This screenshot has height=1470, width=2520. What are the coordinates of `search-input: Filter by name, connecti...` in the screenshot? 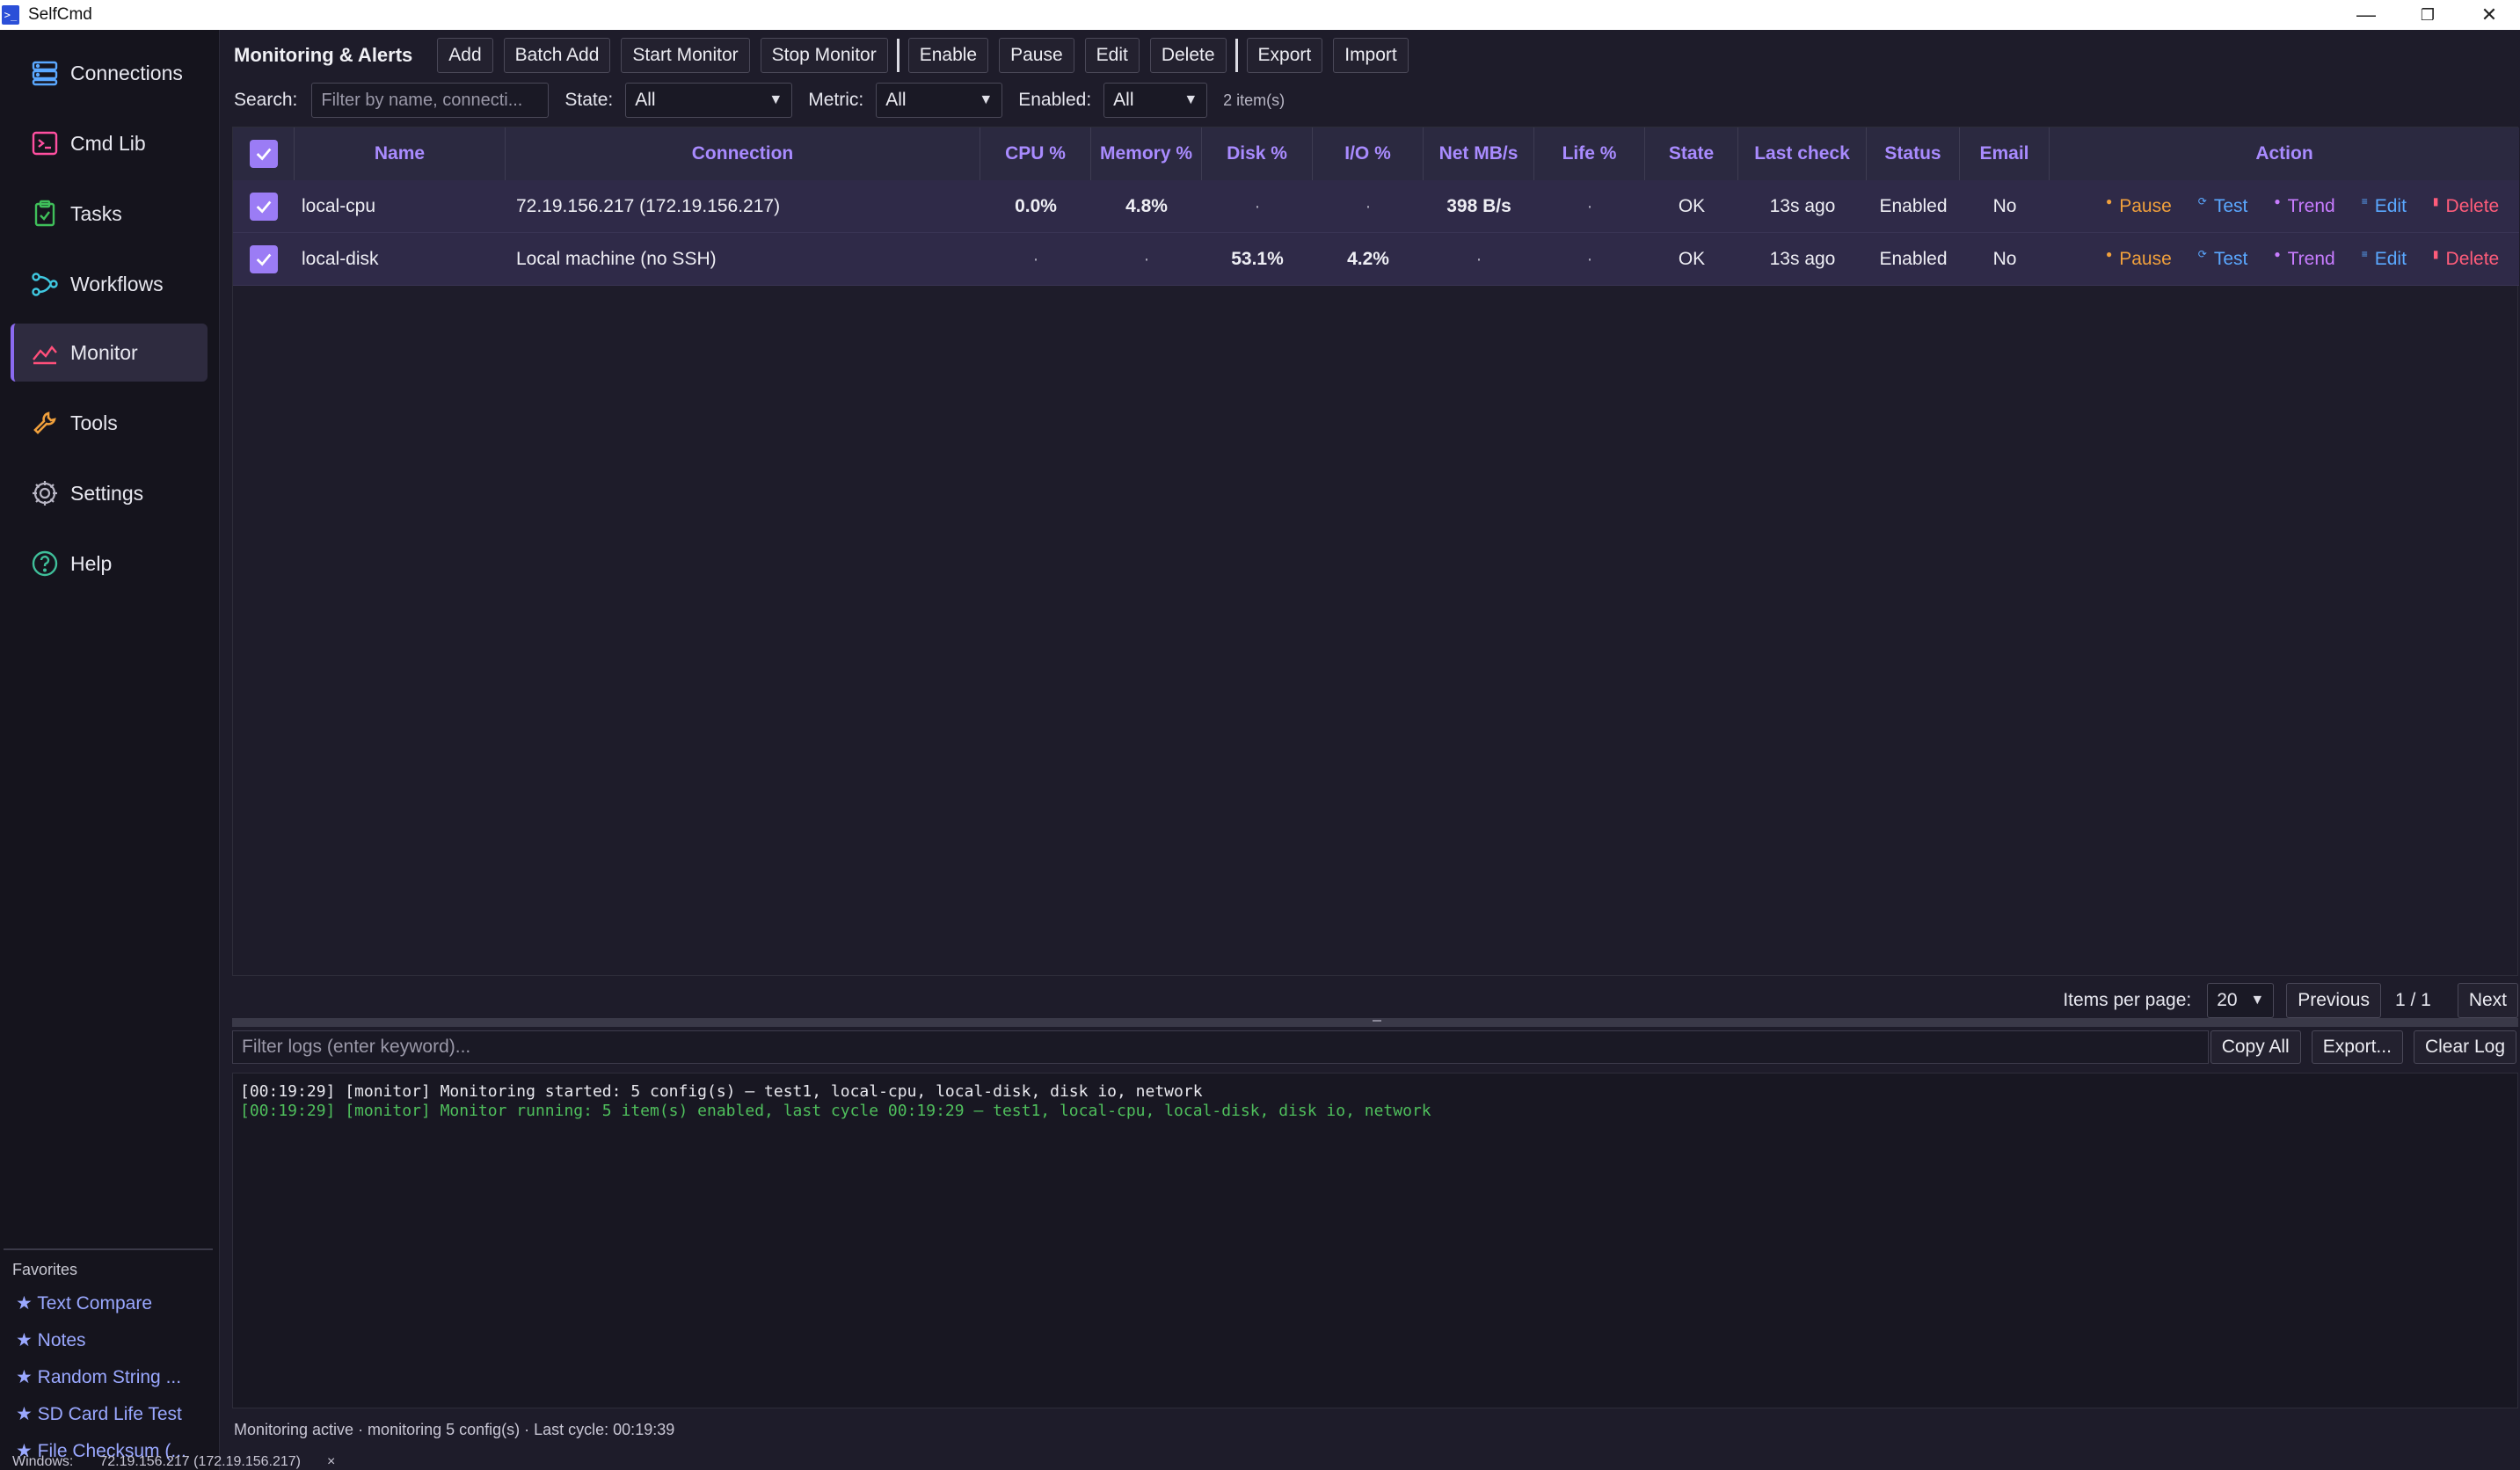 It's located at (430, 101).